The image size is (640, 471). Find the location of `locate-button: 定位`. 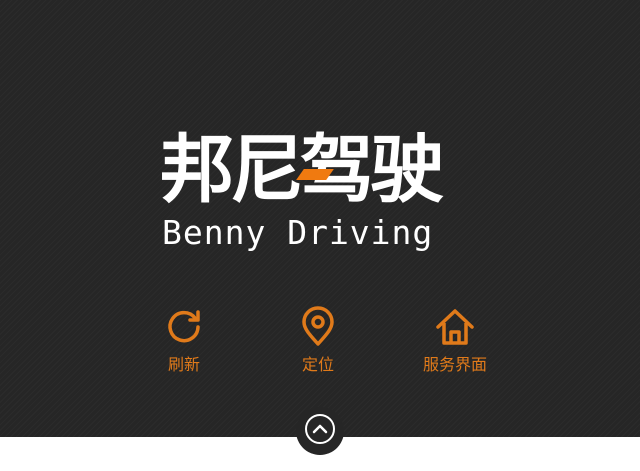

locate-button: 定位 is located at coordinates (318, 343).